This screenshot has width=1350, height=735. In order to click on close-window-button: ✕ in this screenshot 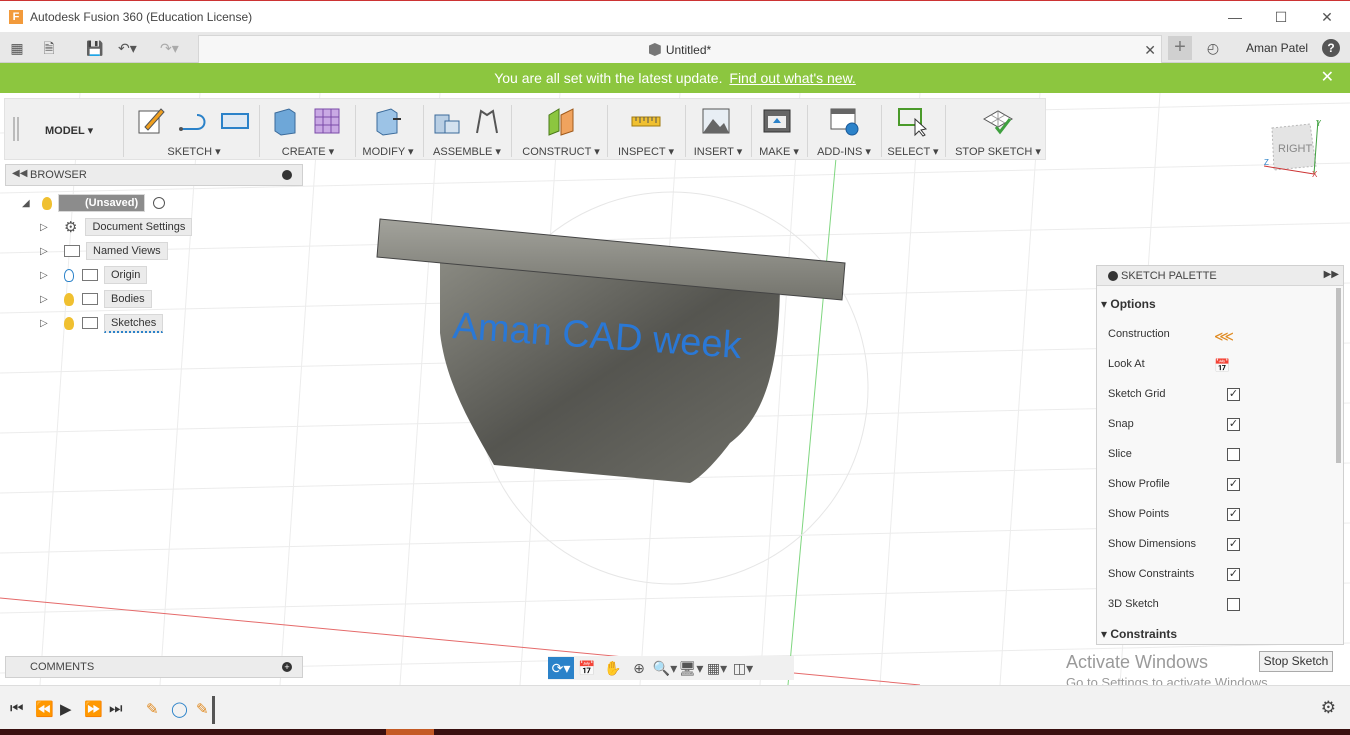, I will do `click(1327, 17)`.